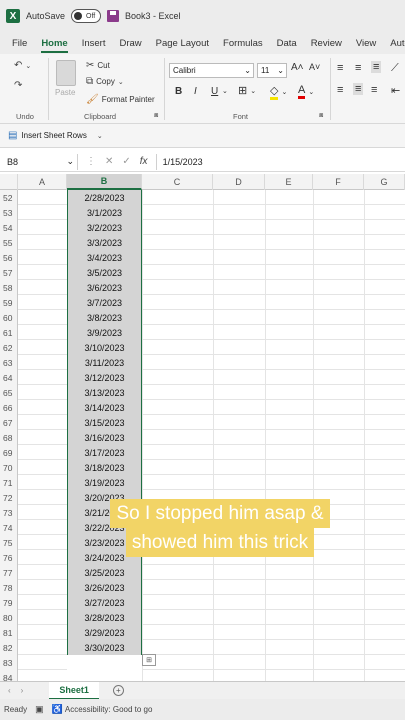 This screenshot has width=405, height=720. What do you see at coordinates (9, 302) in the screenshot?
I see `row-header: 59` at bounding box center [9, 302].